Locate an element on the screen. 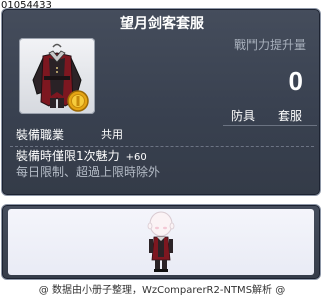 This screenshot has width=324, height=308. limit-text: 每日限制、超過上限時除外 is located at coordinates (88, 172).